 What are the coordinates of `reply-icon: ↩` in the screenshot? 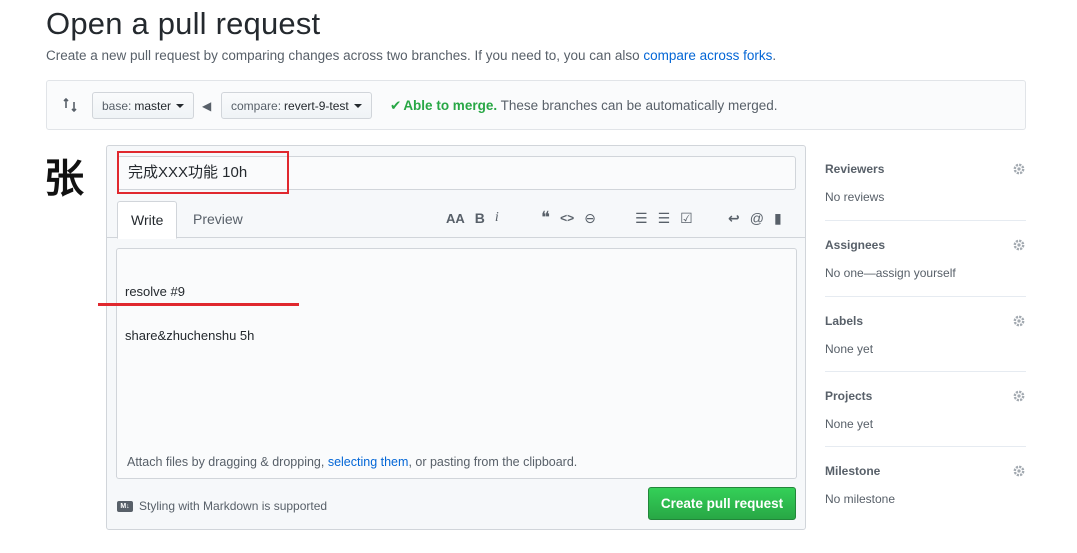 It's located at (734, 218).